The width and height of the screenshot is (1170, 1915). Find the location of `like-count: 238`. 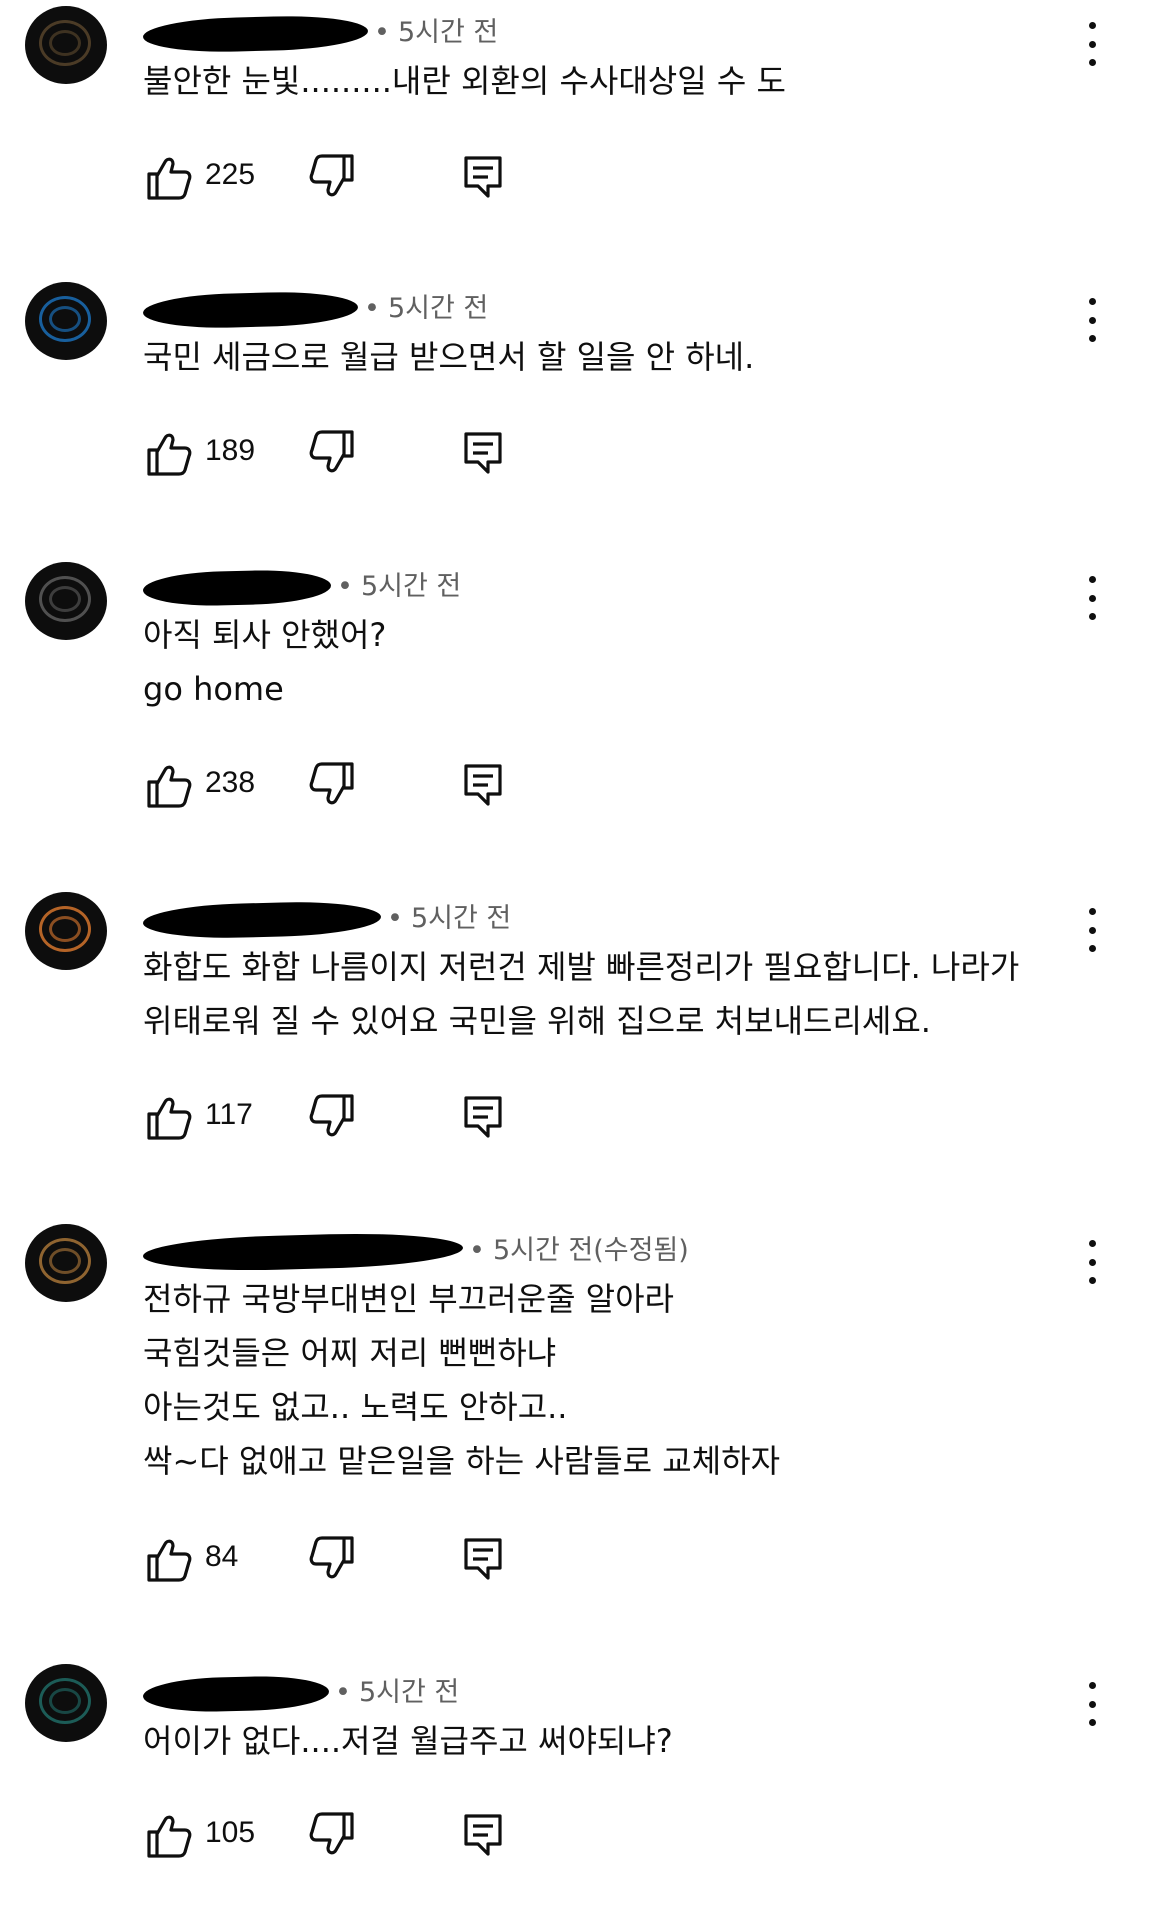

like-count: 238 is located at coordinates (230, 782).